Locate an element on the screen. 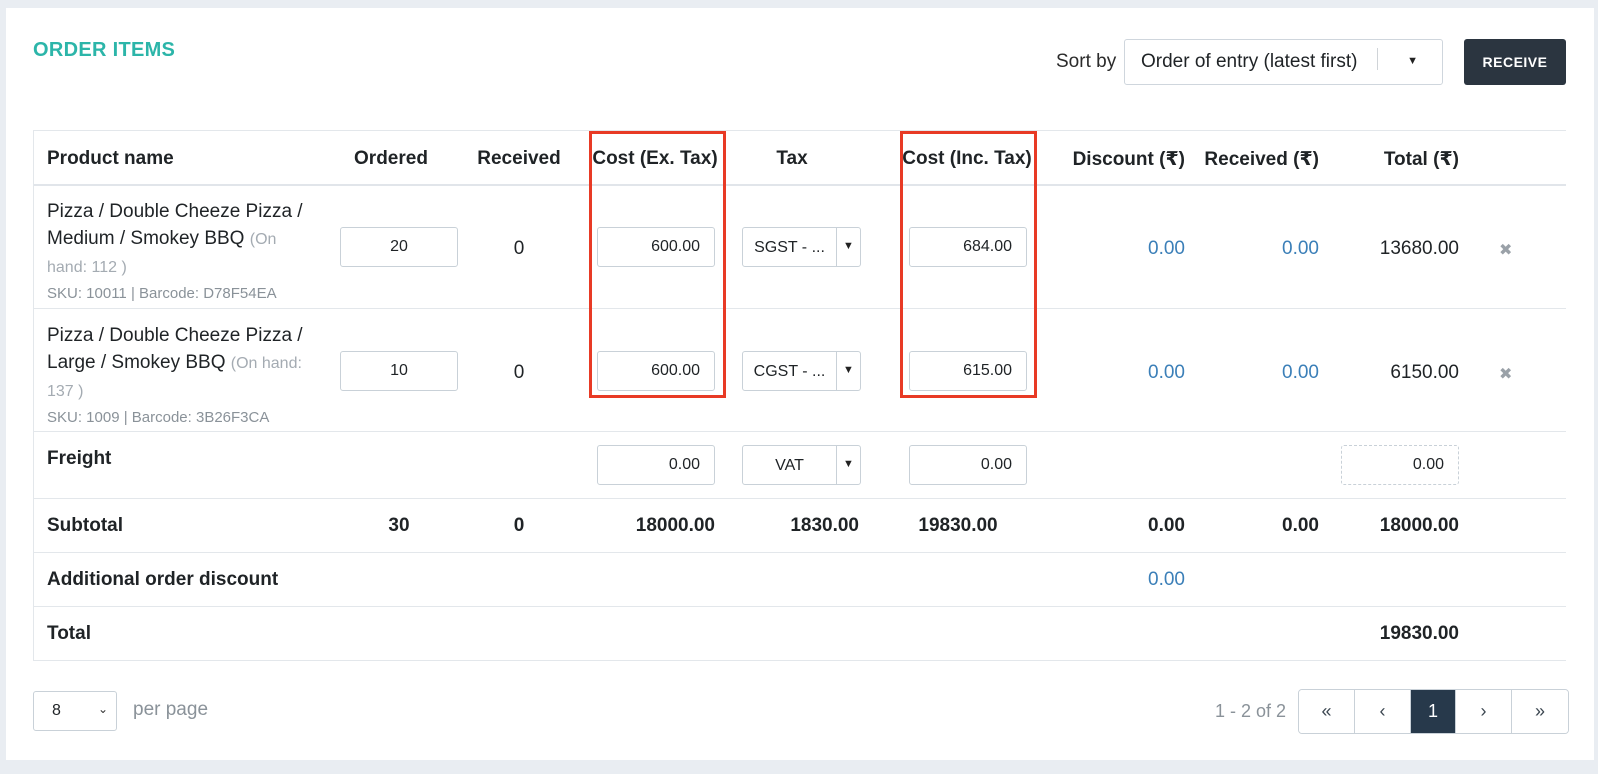 This screenshot has width=1598, height=774. subtotal-total: 18000.00 is located at coordinates (1419, 525).